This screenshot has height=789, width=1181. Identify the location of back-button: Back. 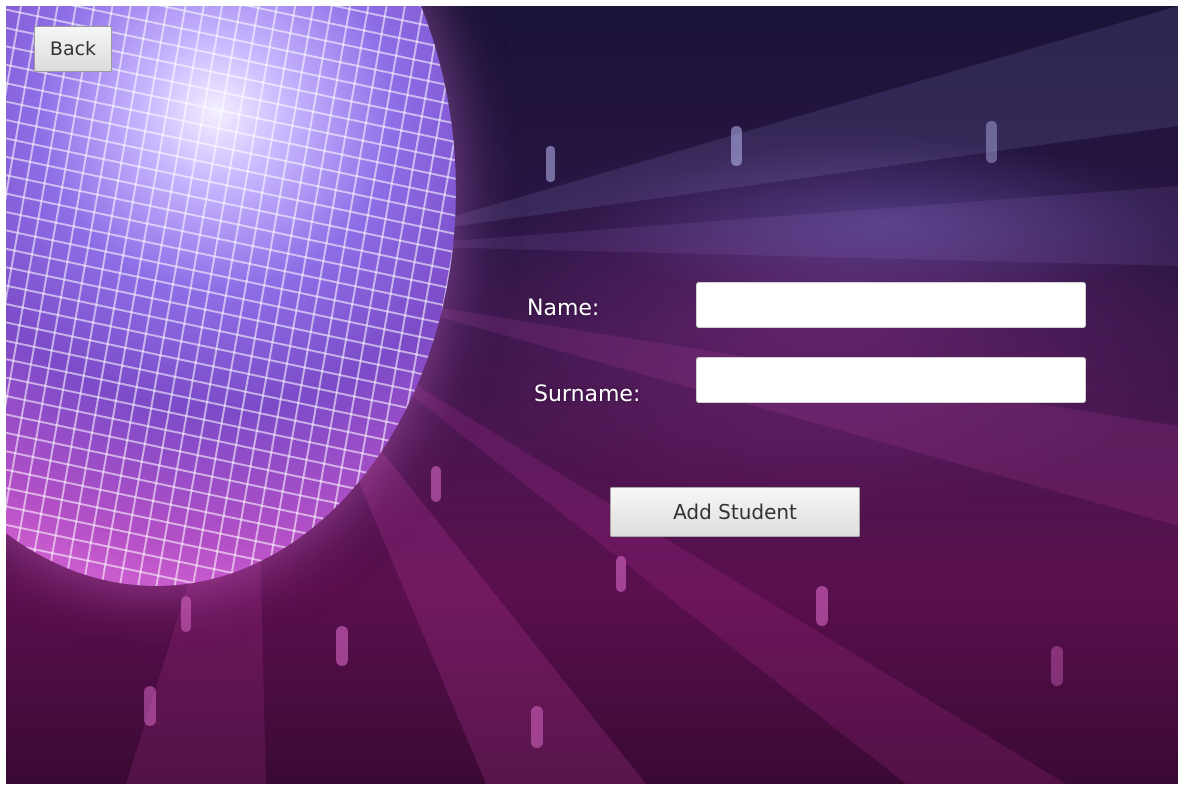
(73, 49).